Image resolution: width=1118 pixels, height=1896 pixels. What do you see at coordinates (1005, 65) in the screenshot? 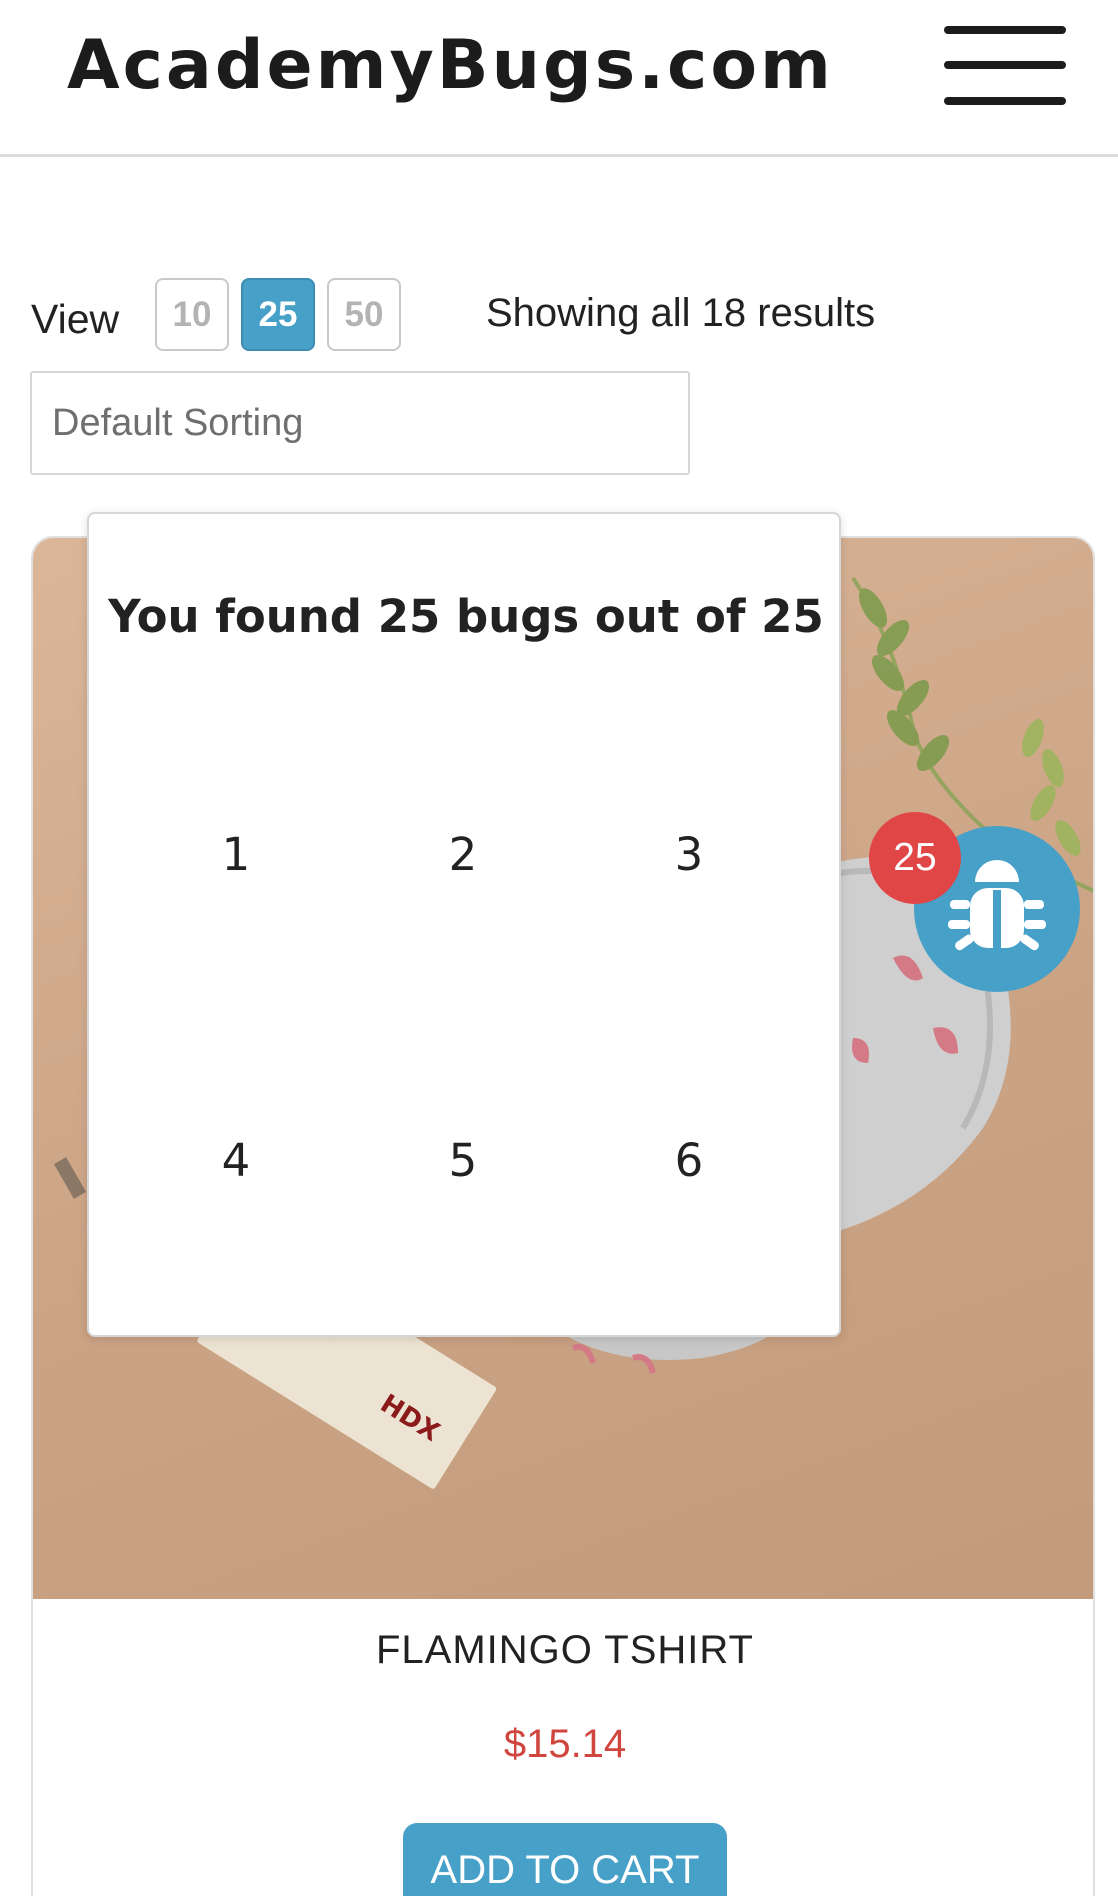
I see `hamburger-menu-icon` at bounding box center [1005, 65].